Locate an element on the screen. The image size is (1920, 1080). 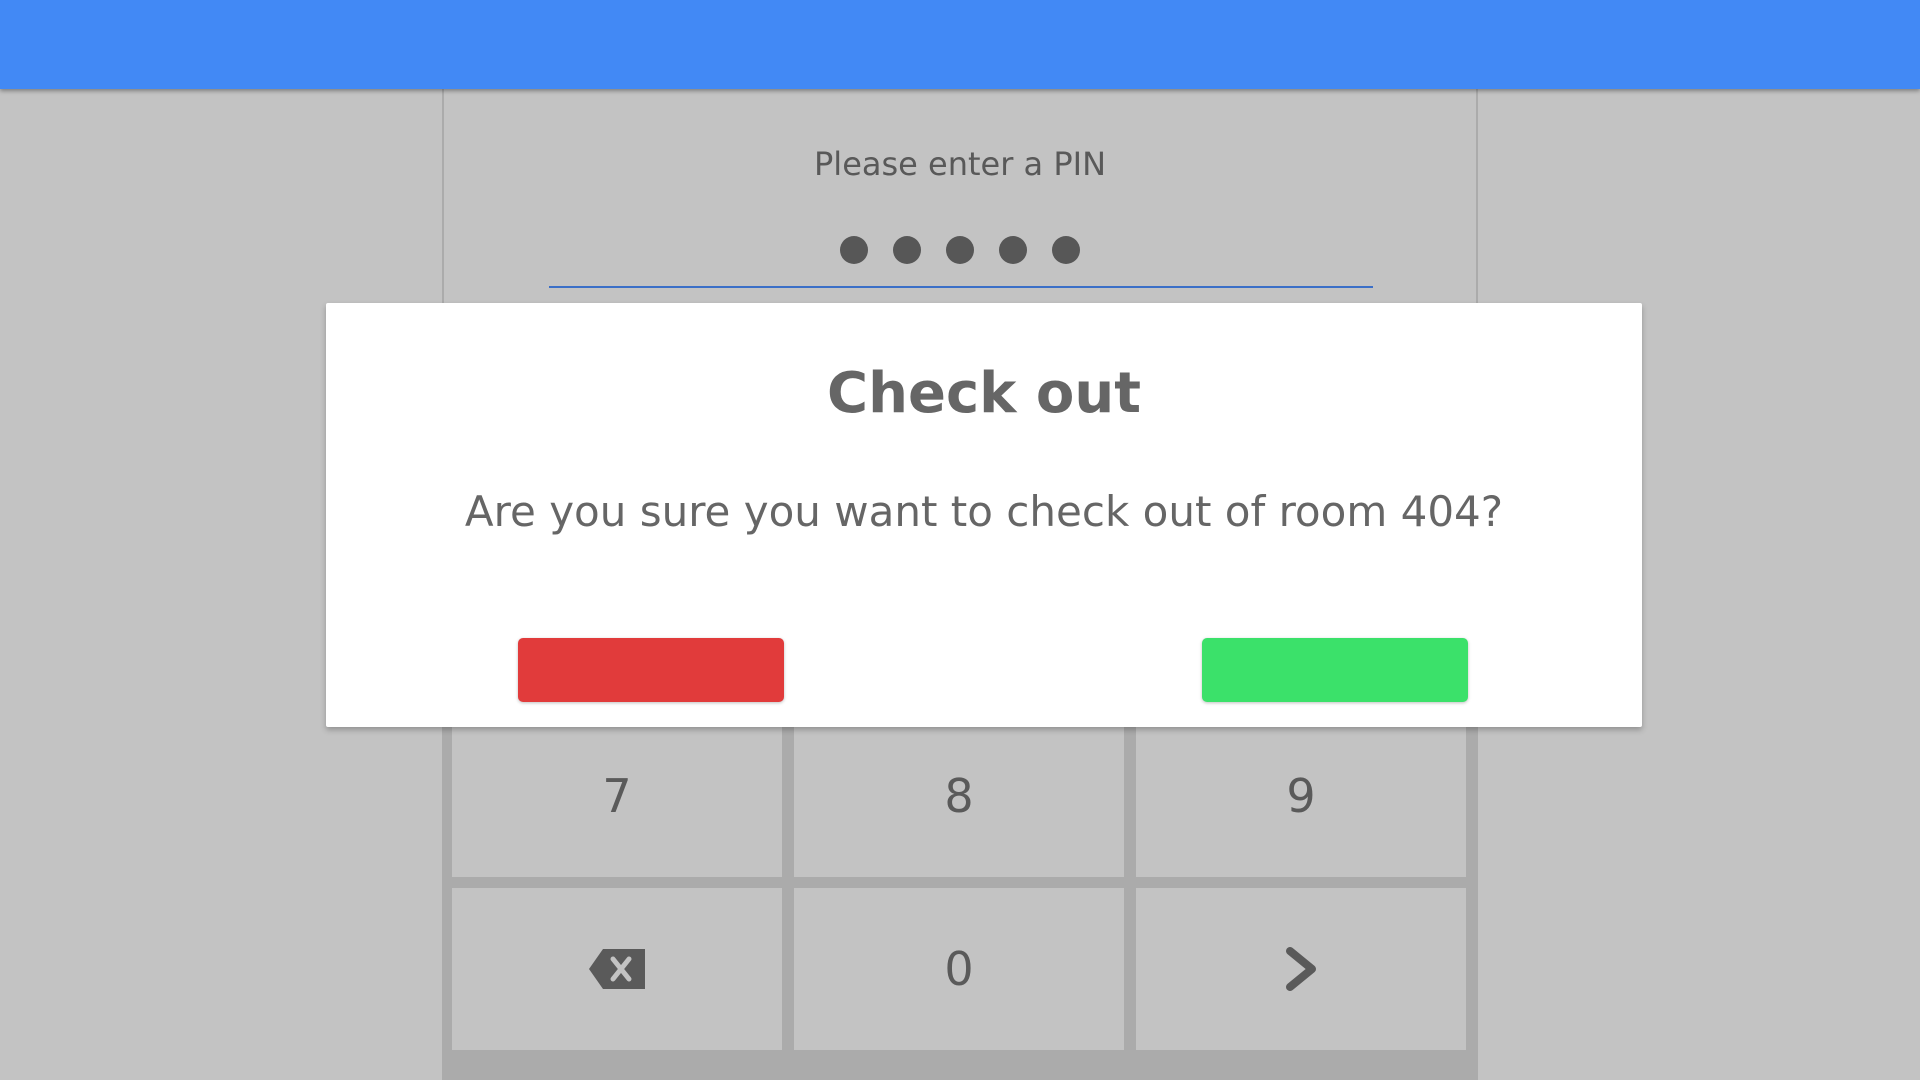
key-backspace is located at coordinates (617, 969).